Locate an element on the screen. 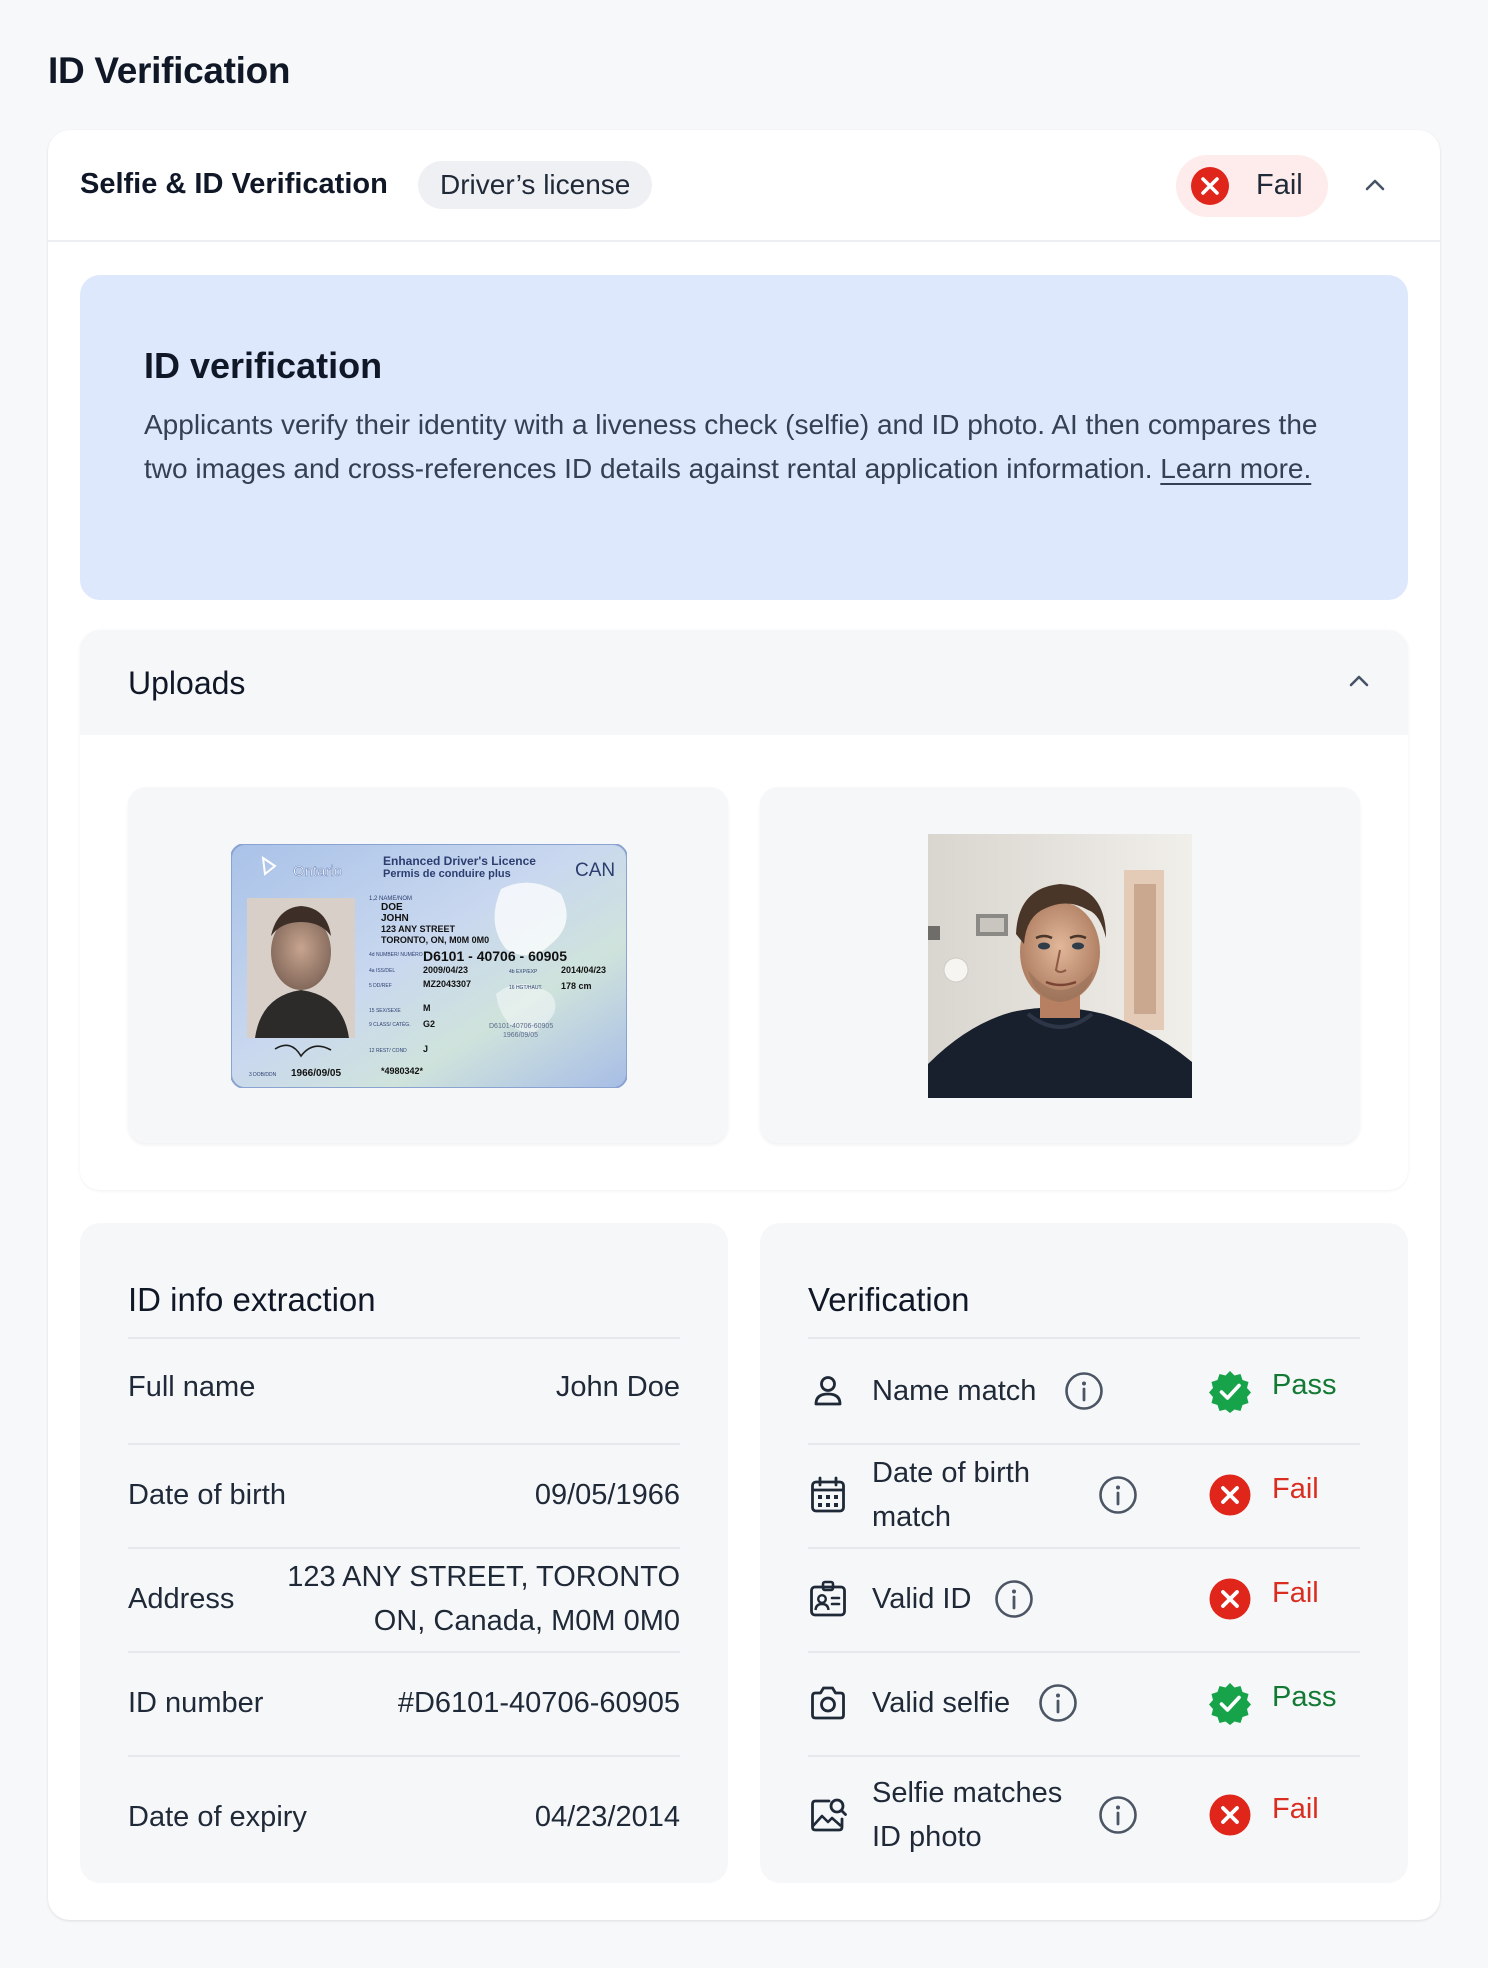 The image size is (1488, 1968). id-rest: J is located at coordinates (425, 1049).